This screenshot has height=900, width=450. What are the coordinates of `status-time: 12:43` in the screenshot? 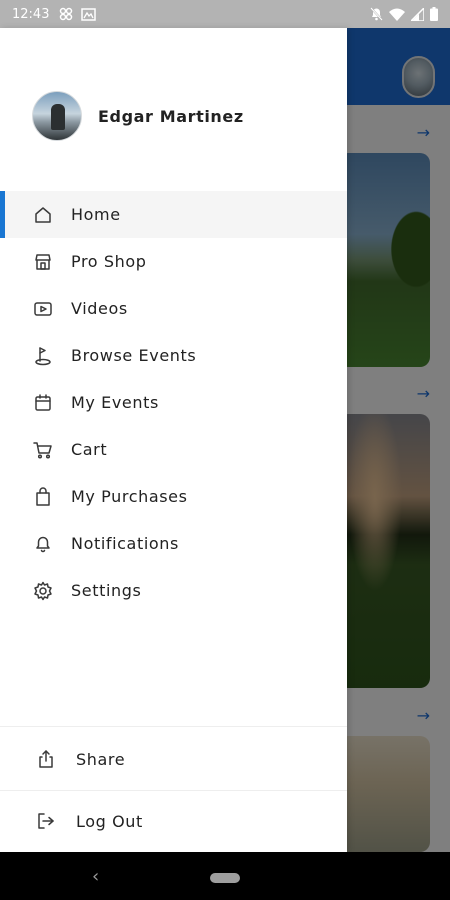 It's located at (31, 14).